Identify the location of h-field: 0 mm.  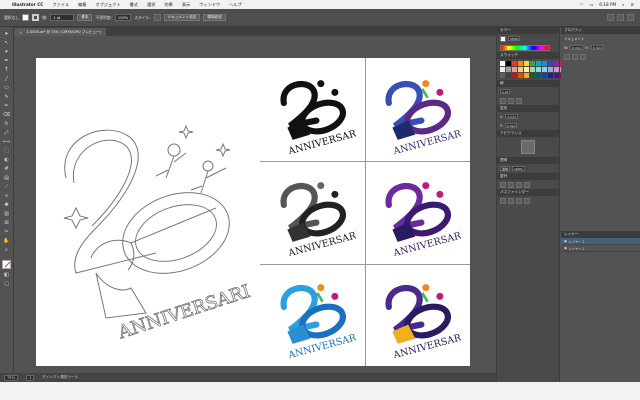
(597, 47).